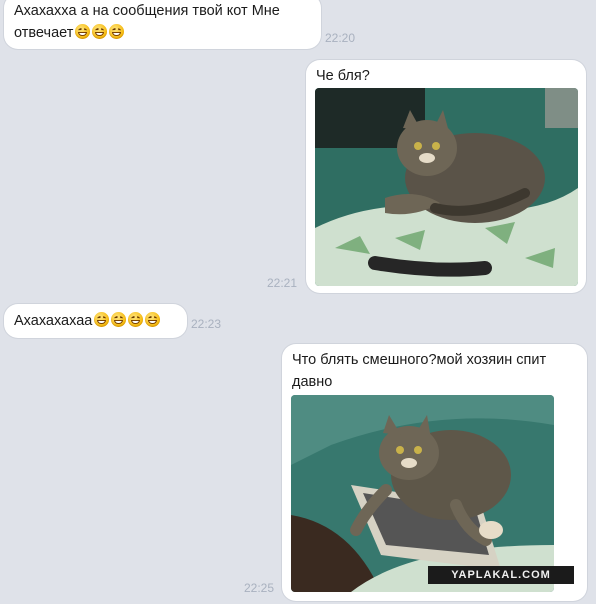  I want to click on message-text: Ахахахахаа, so click(95, 321).